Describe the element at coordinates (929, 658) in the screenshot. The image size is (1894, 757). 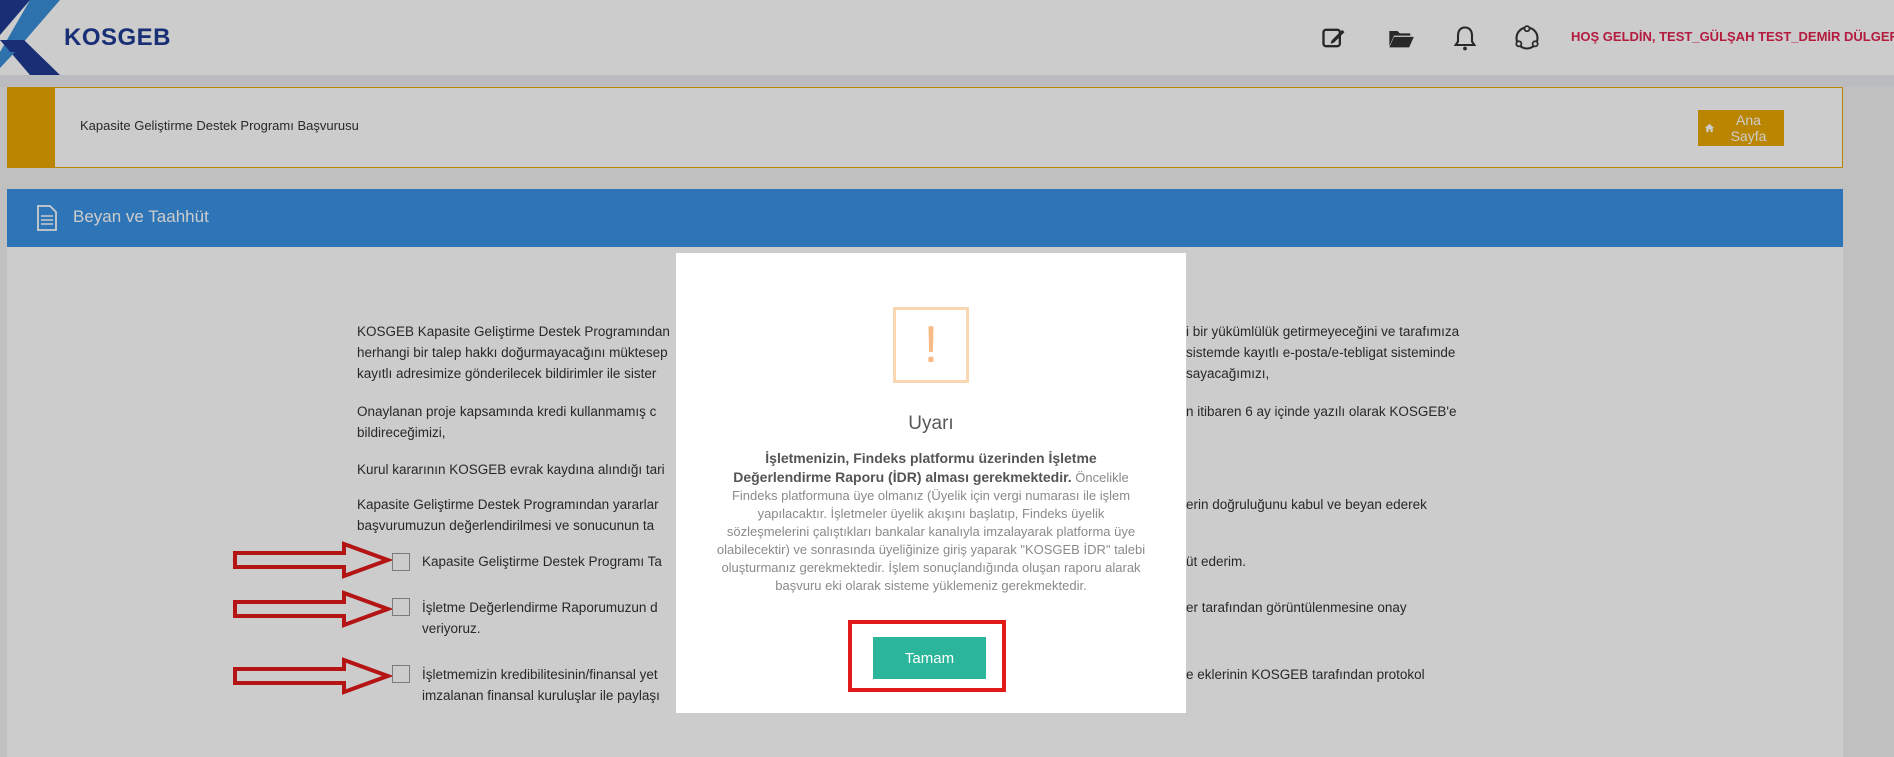
I see `ok-button: Tamam` at that location.